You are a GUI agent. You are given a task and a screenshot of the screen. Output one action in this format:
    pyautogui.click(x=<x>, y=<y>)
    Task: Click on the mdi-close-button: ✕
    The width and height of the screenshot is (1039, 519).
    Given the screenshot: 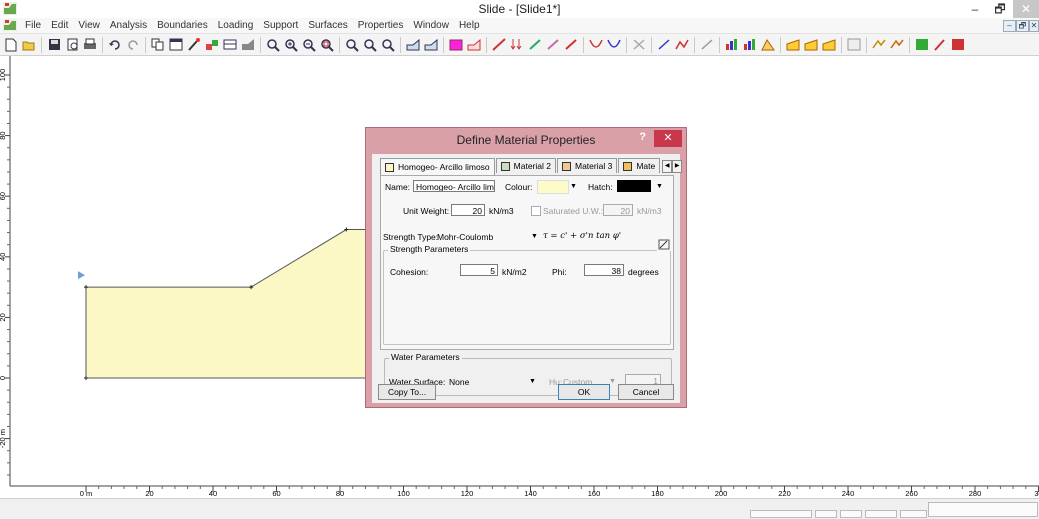 What is the action you would take?
    pyautogui.click(x=1034, y=26)
    